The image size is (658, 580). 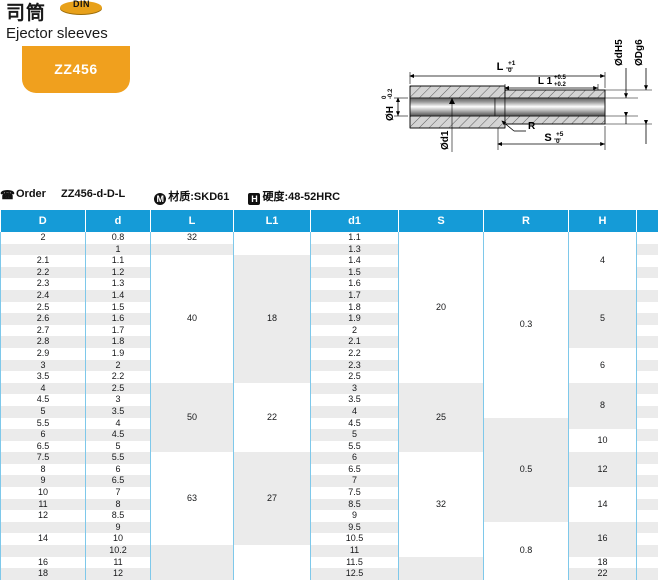 What do you see at coordinates (526, 469) in the screenshot?
I see `cell-R: 0.5` at bounding box center [526, 469].